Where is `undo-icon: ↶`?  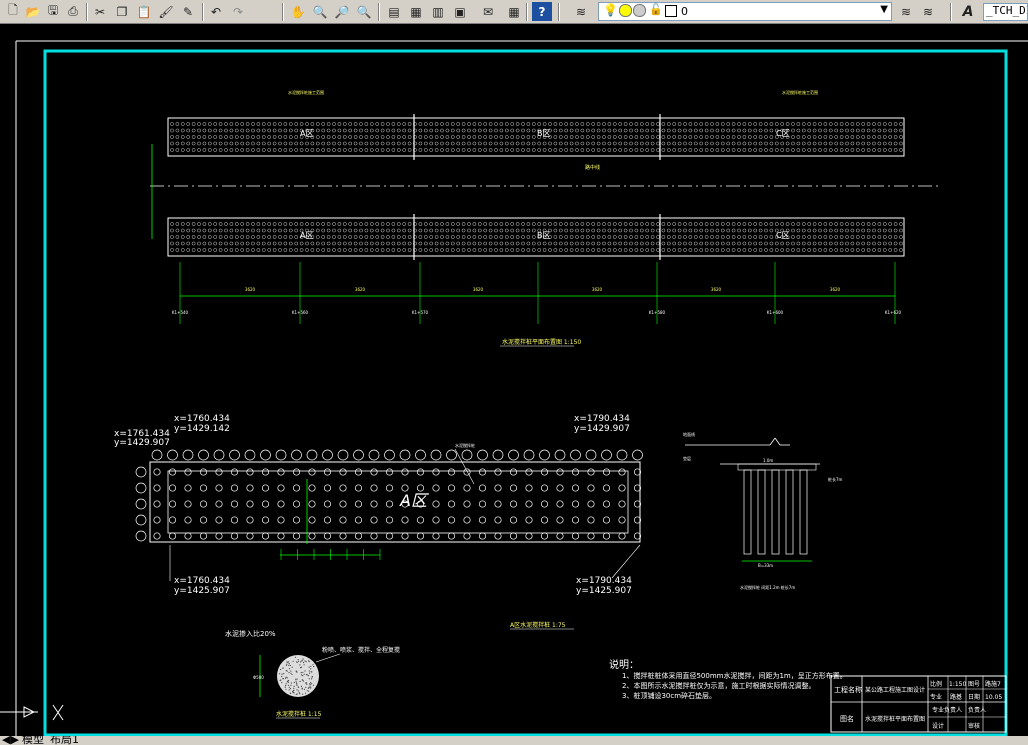 undo-icon: ↶ is located at coordinates (216, 11).